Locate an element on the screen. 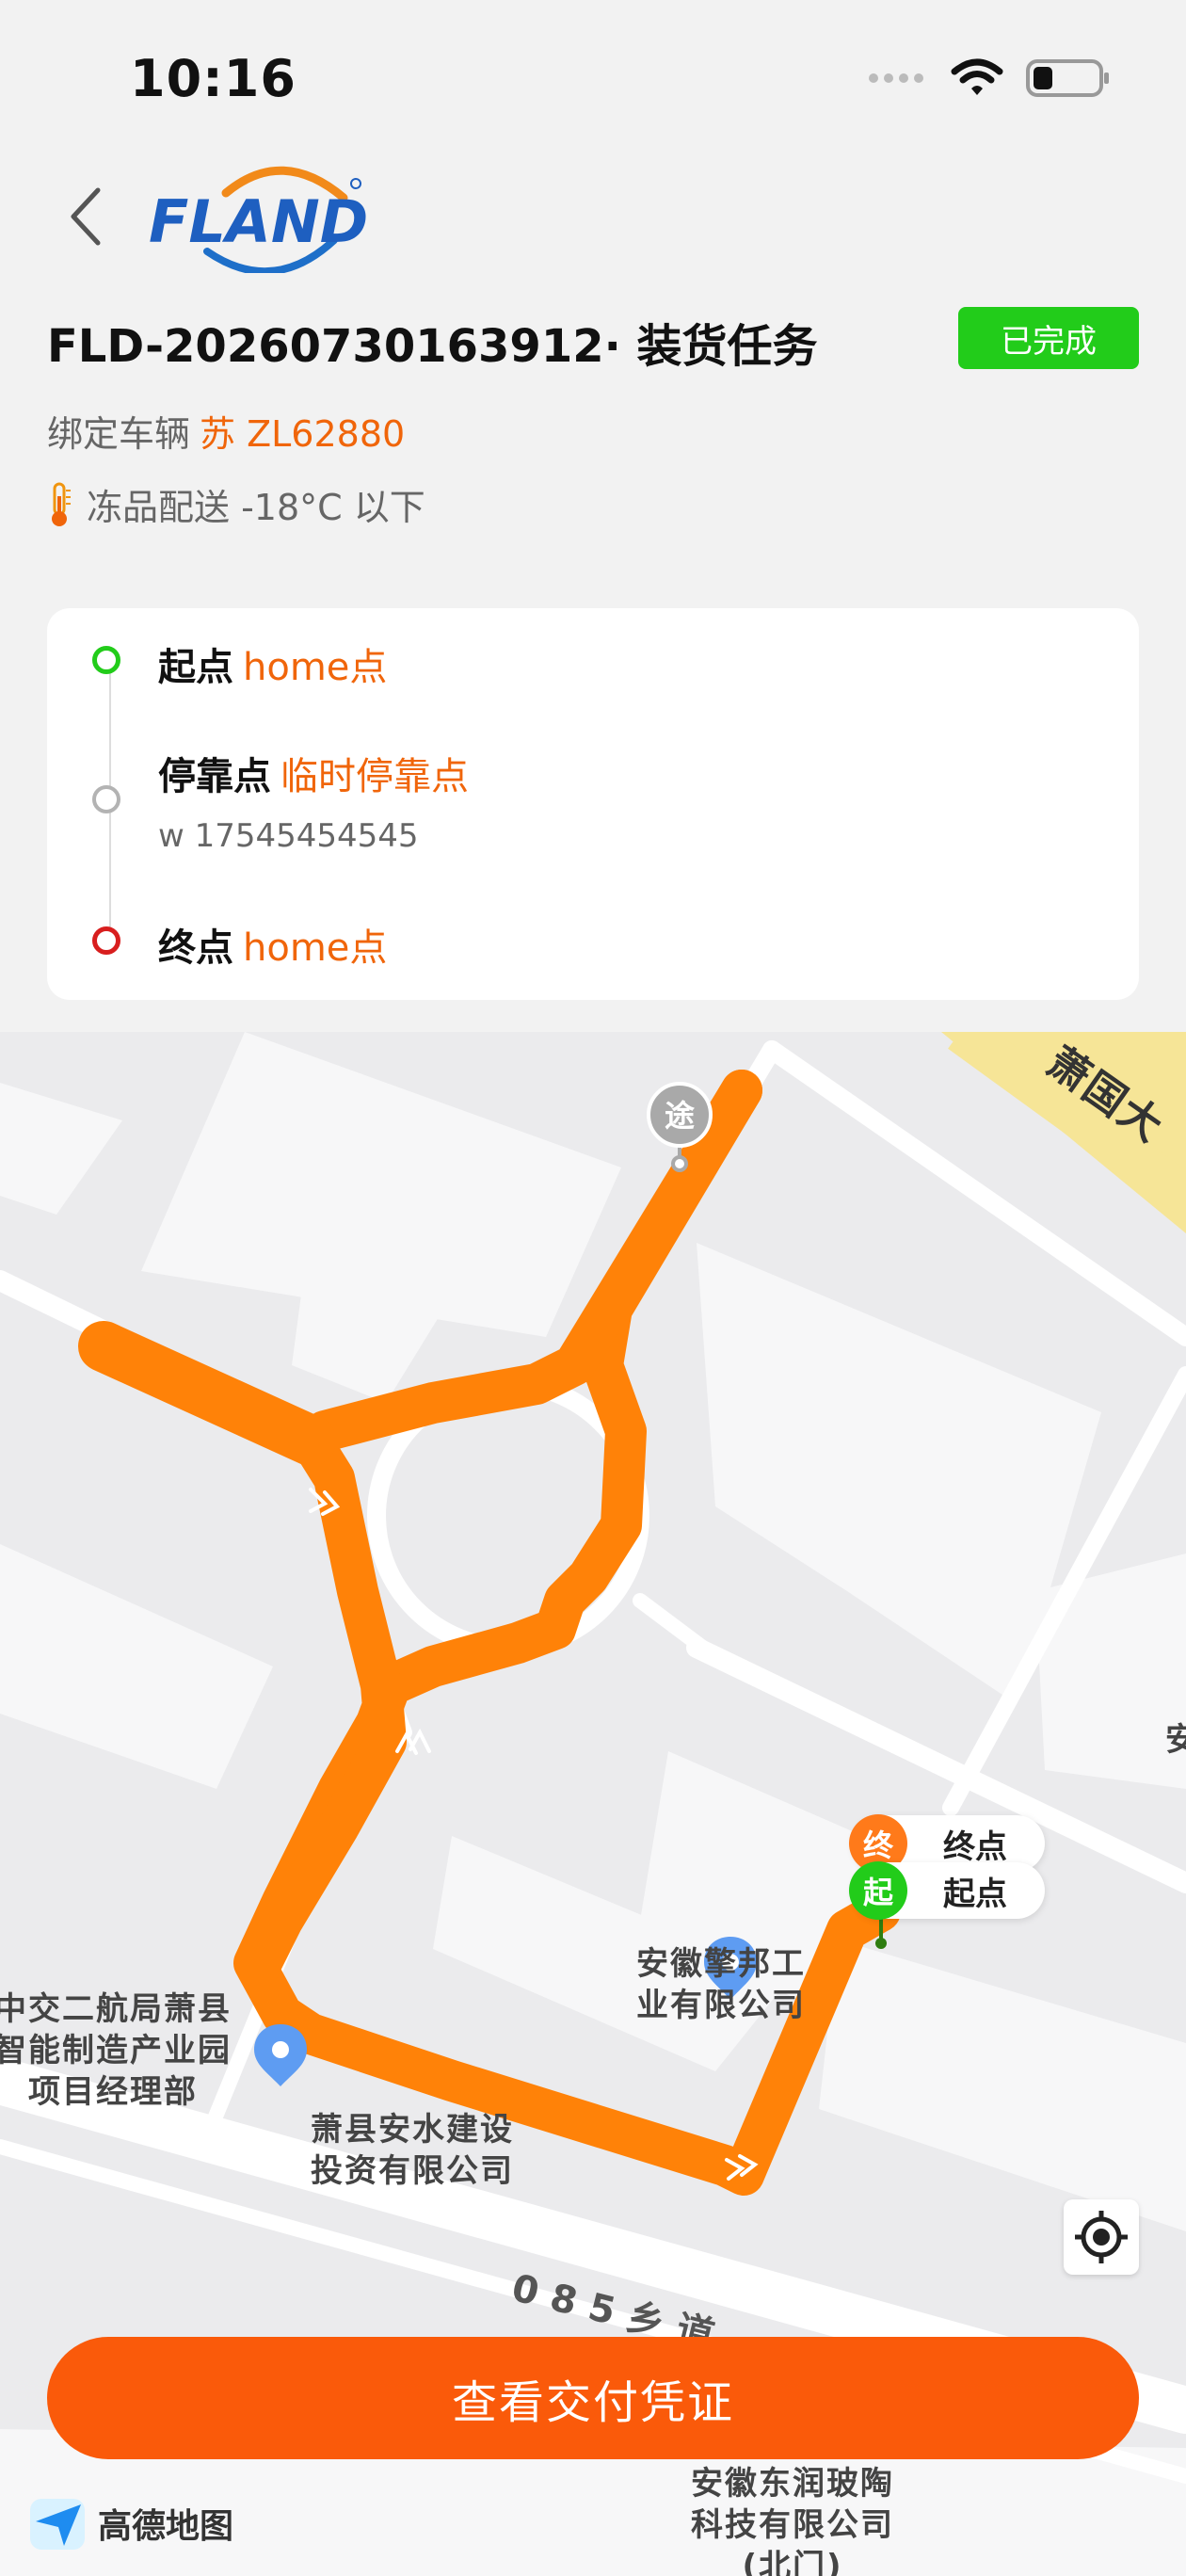 The height and width of the screenshot is (2576, 1186). poi-label-zhongjiao-line2: 智能制造产业园 is located at coordinates (116, 2050).